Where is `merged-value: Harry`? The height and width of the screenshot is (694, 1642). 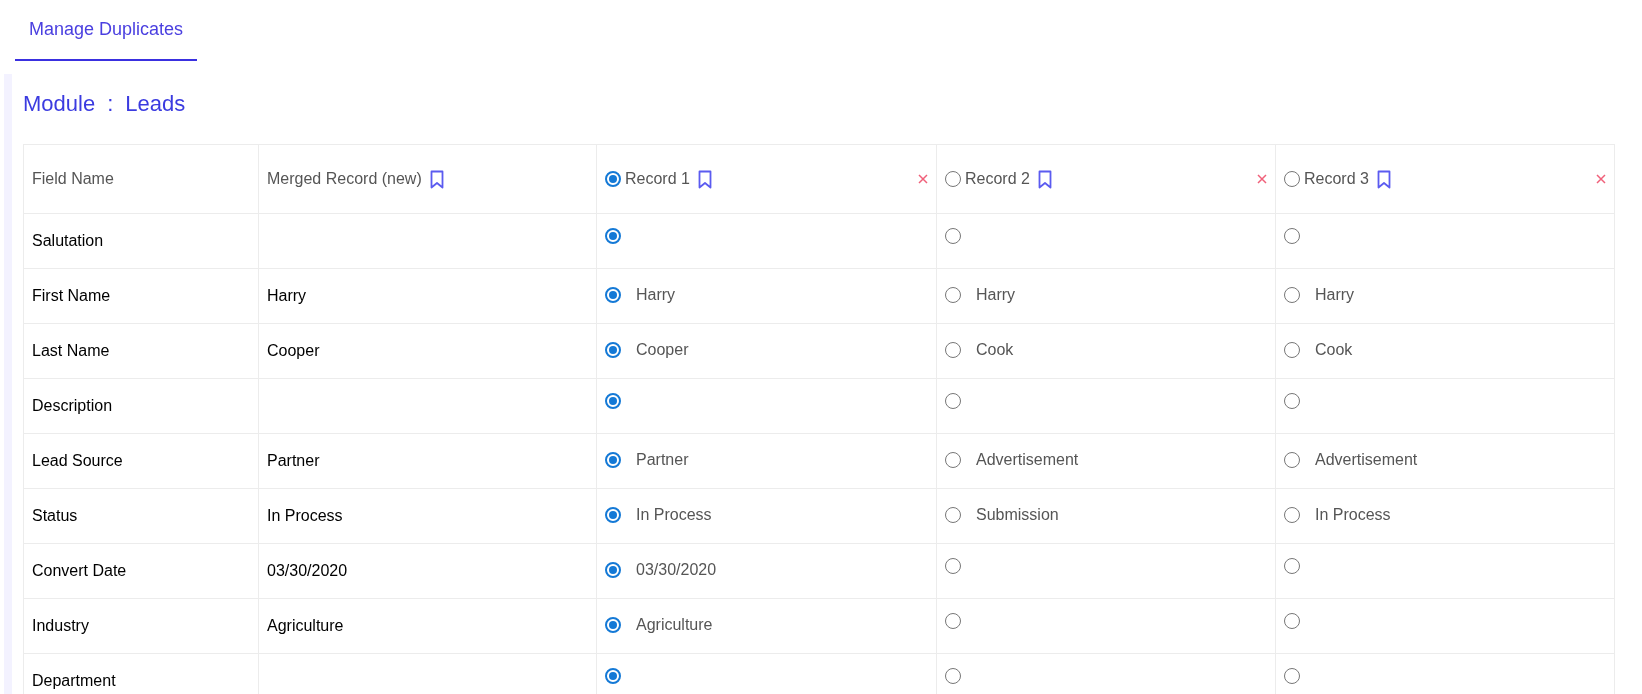 merged-value: Harry is located at coordinates (287, 295).